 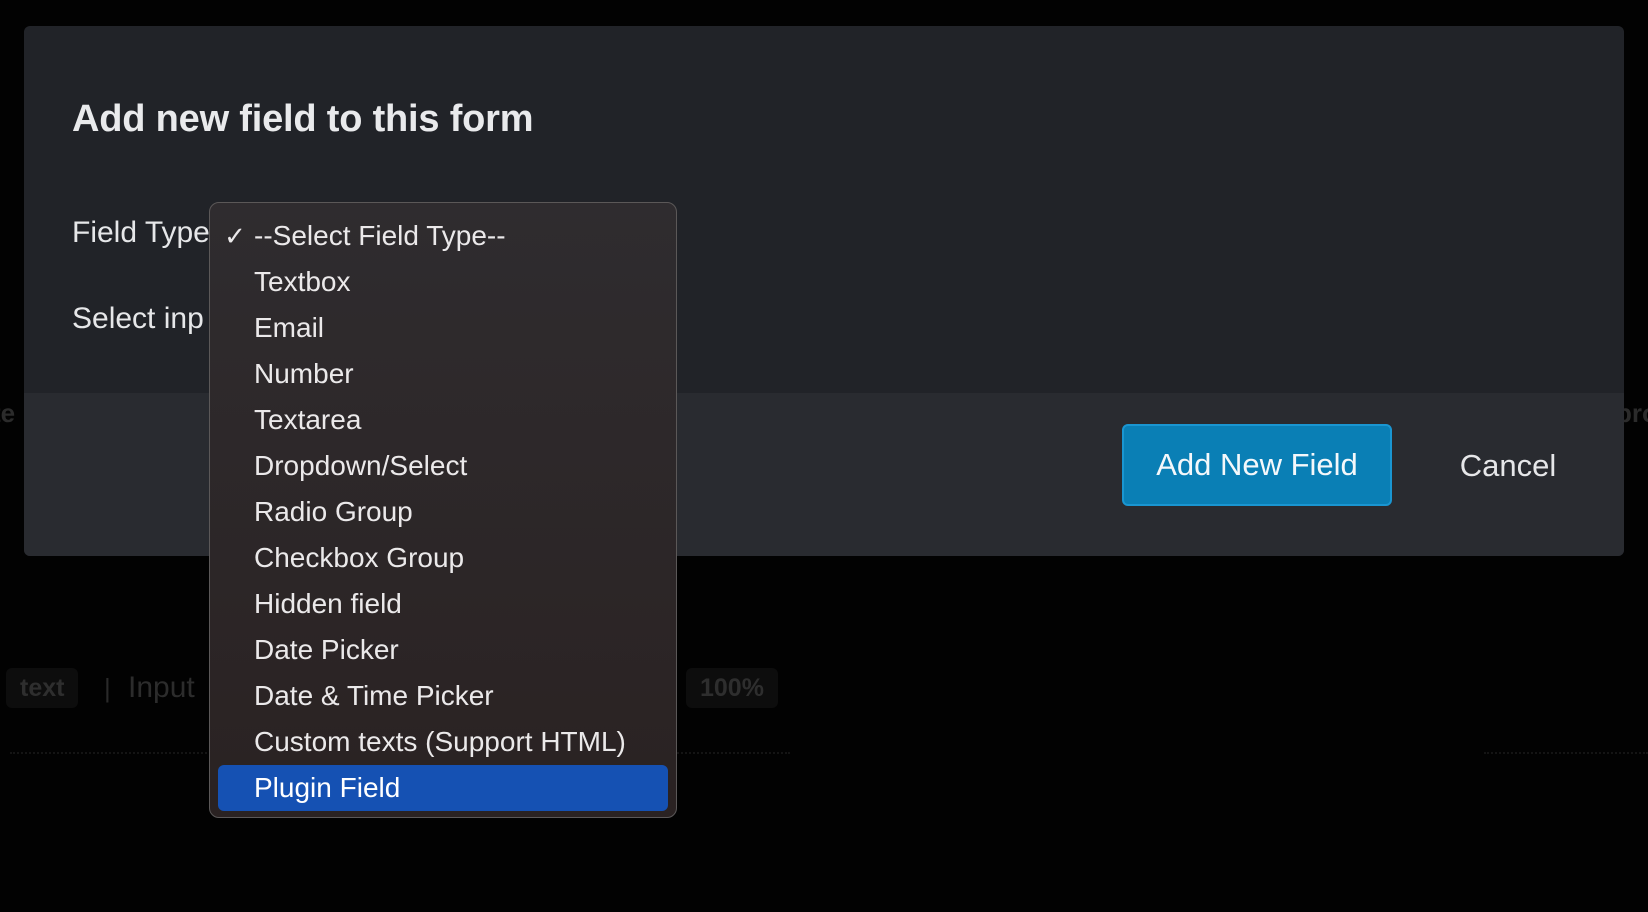 What do you see at coordinates (308, 419) in the screenshot?
I see `dropdown-option-label: Textarea` at bounding box center [308, 419].